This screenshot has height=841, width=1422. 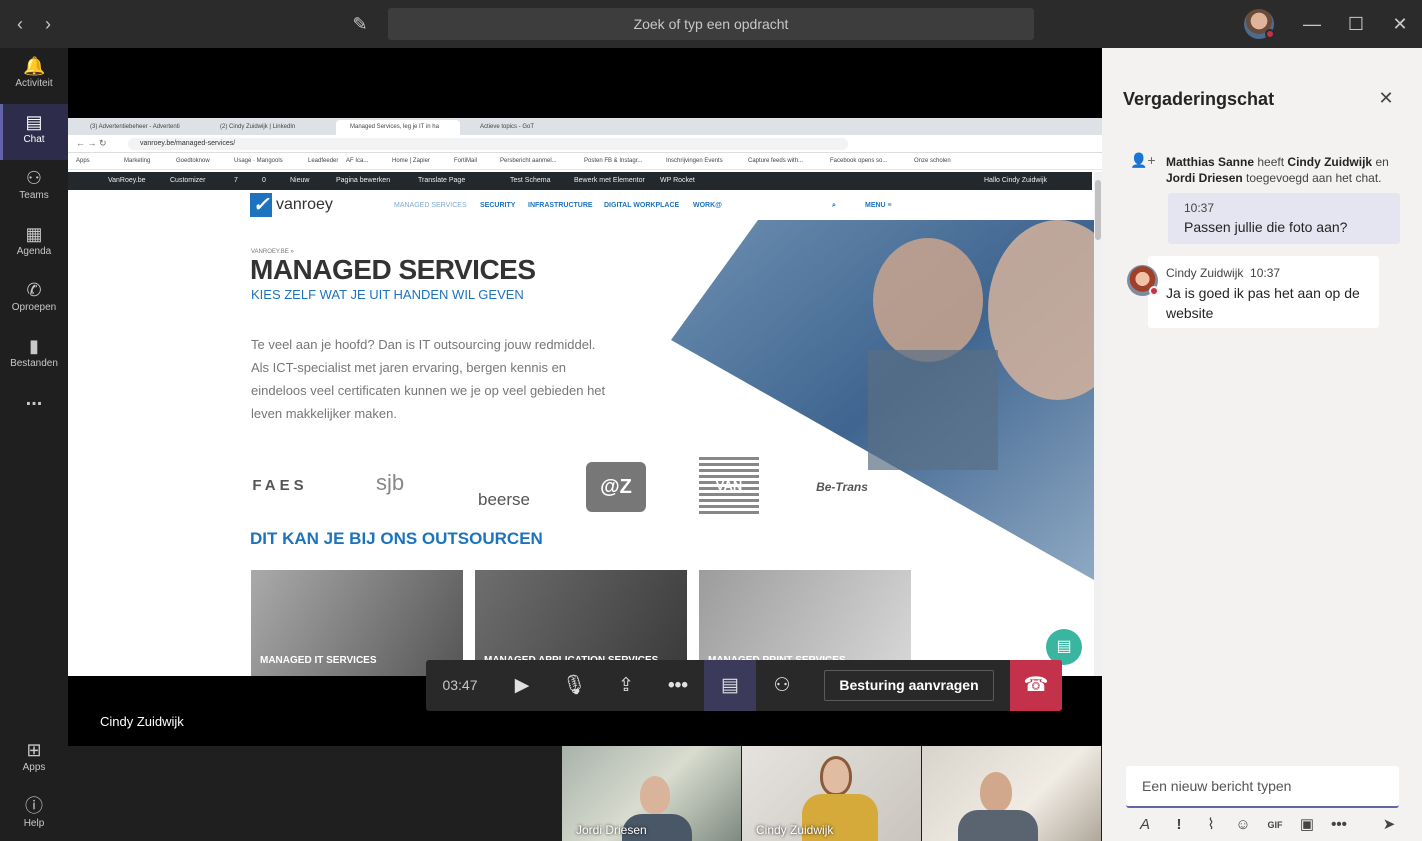 What do you see at coordinates (430, 205) in the screenshot?
I see `nav-link: MANAGED SERVICES` at bounding box center [430, 205].